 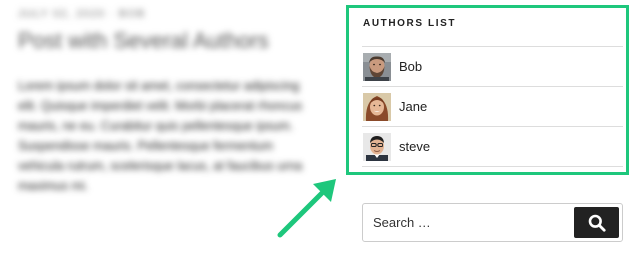 I want to click on widget-title: AUTHORS LIST, so click(x=410, y=23).